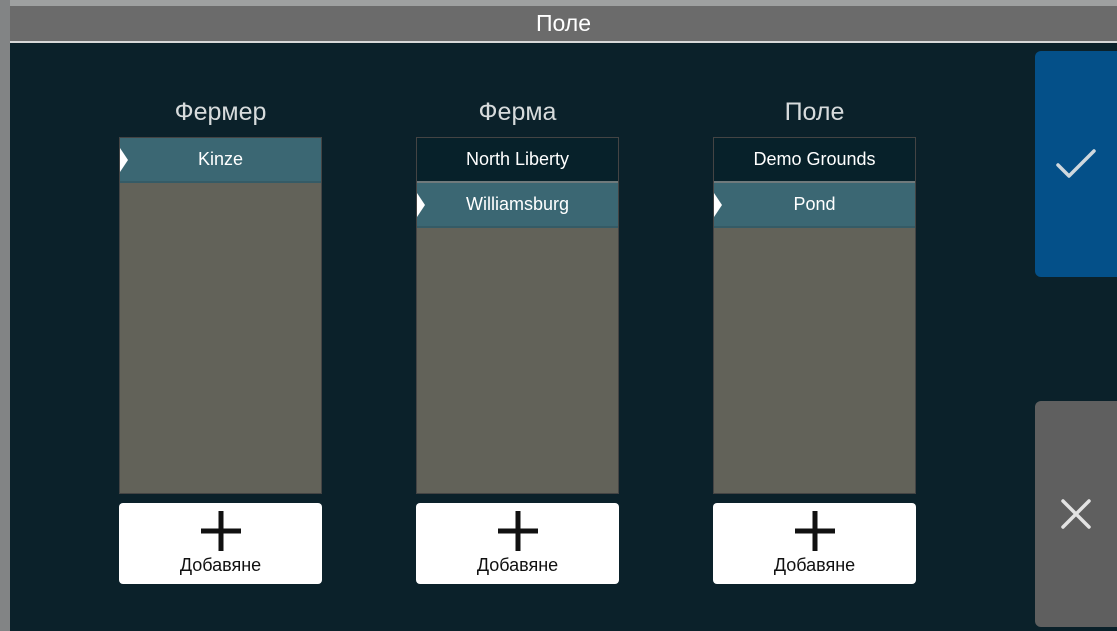 The height and width of the screenshot is (631, 1117). I want to click on add-farmer-button: Добавяне, so click(220, 543).